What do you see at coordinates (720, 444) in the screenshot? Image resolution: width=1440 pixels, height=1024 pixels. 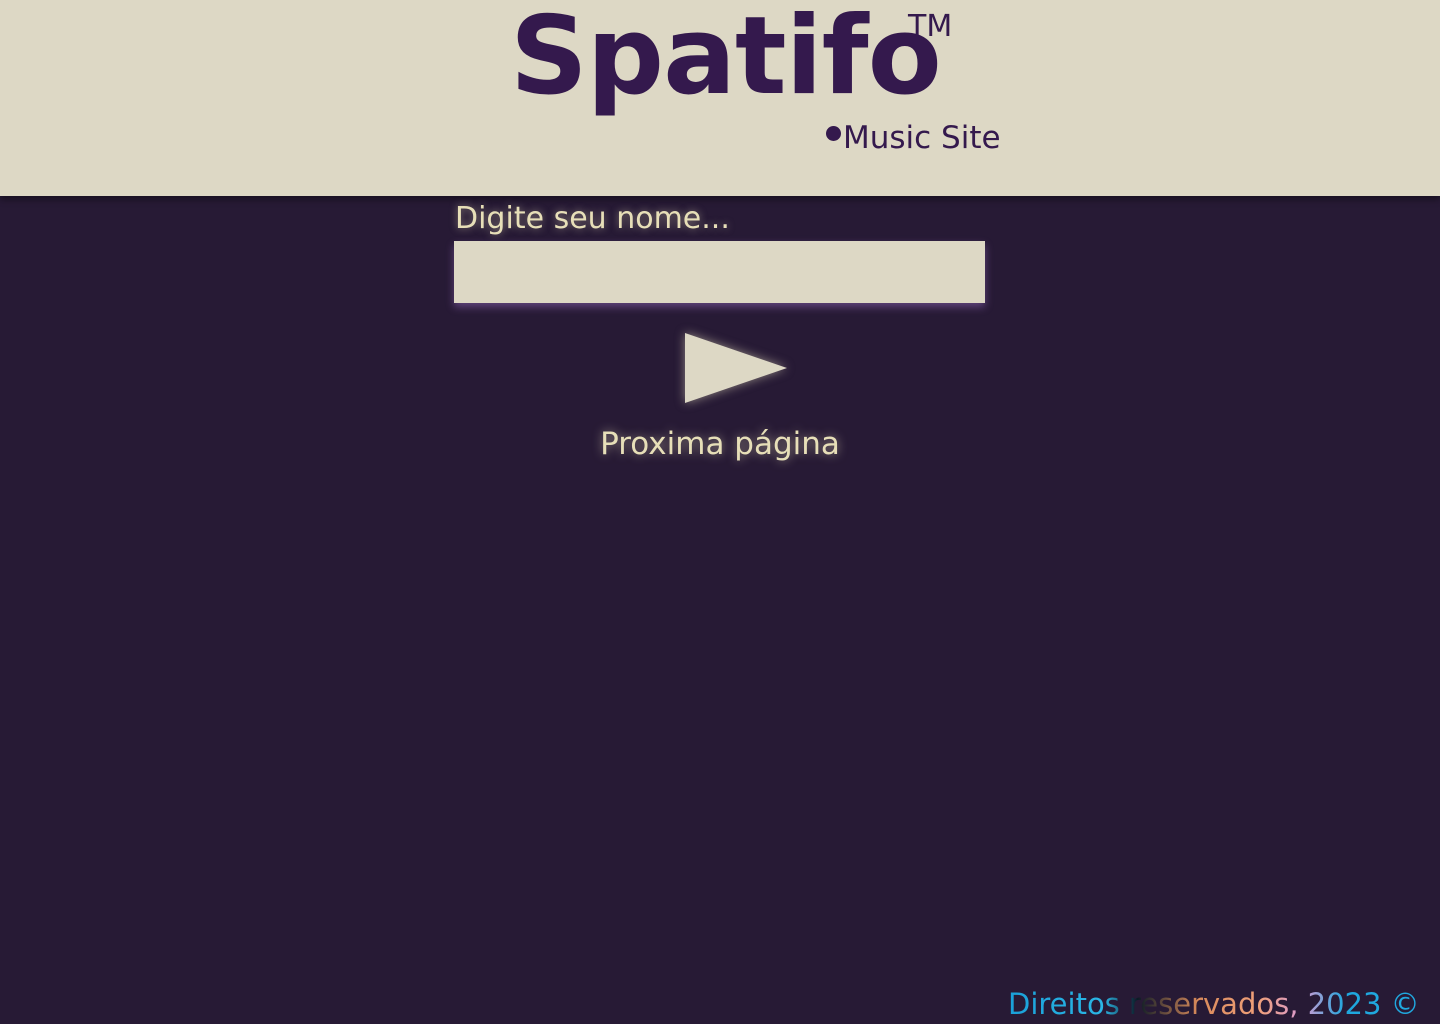 I see `next-page-label: Proxima página` at bounding box center [720, 444].